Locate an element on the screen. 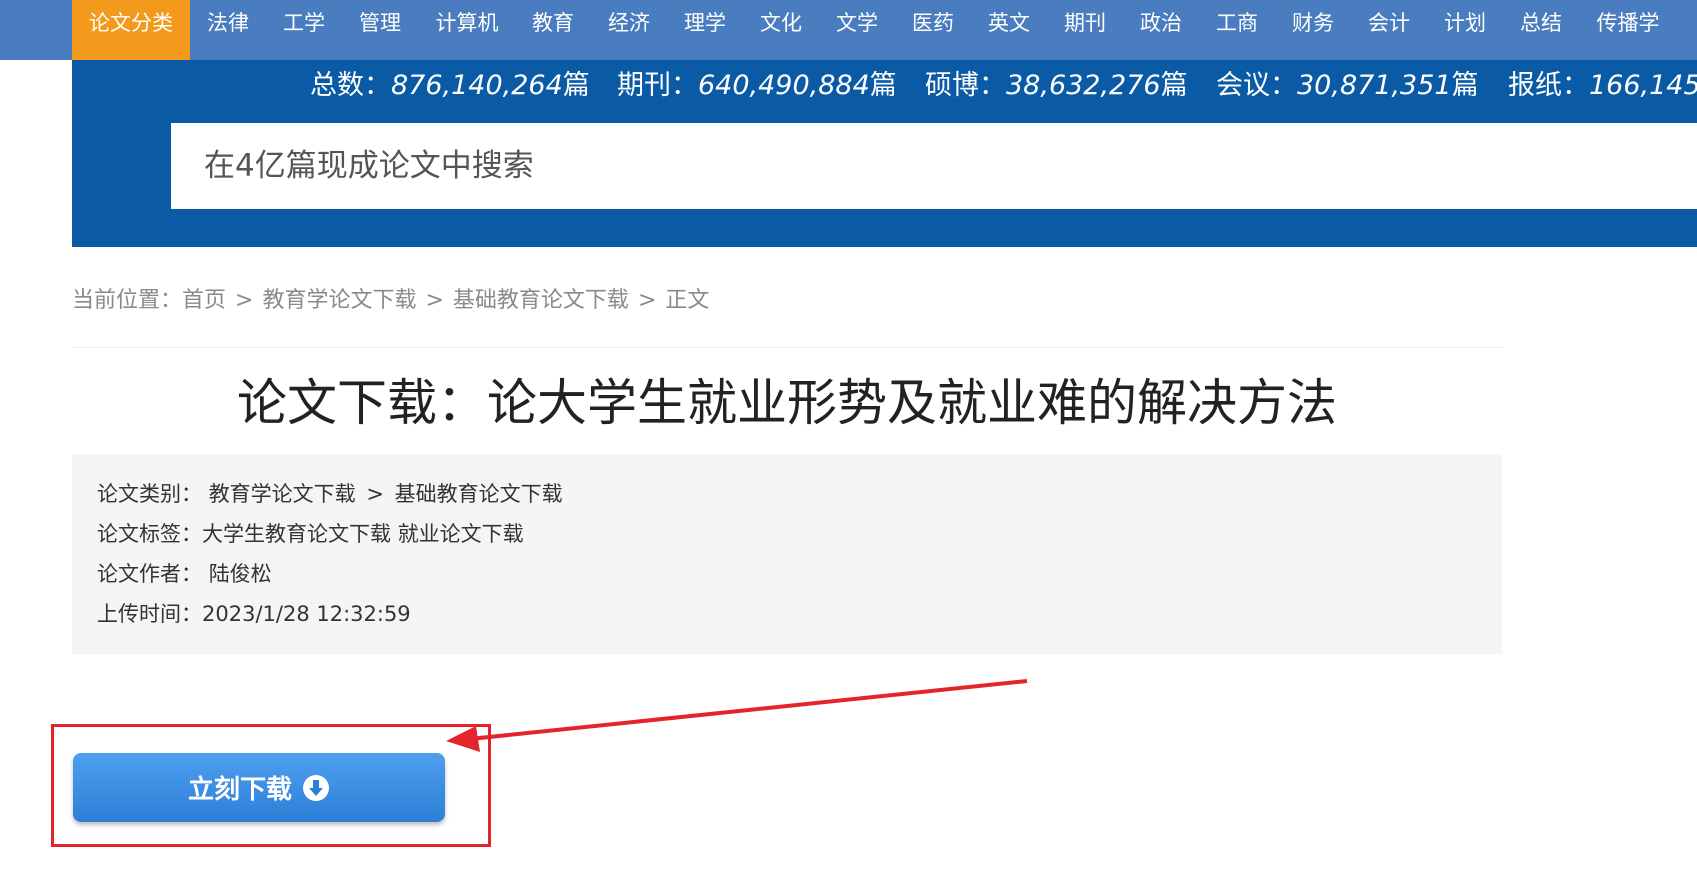 This screenshot has height=891, width=1697. stat-total: 总数：876,140,264篇 is located at coordinates (450, 86).